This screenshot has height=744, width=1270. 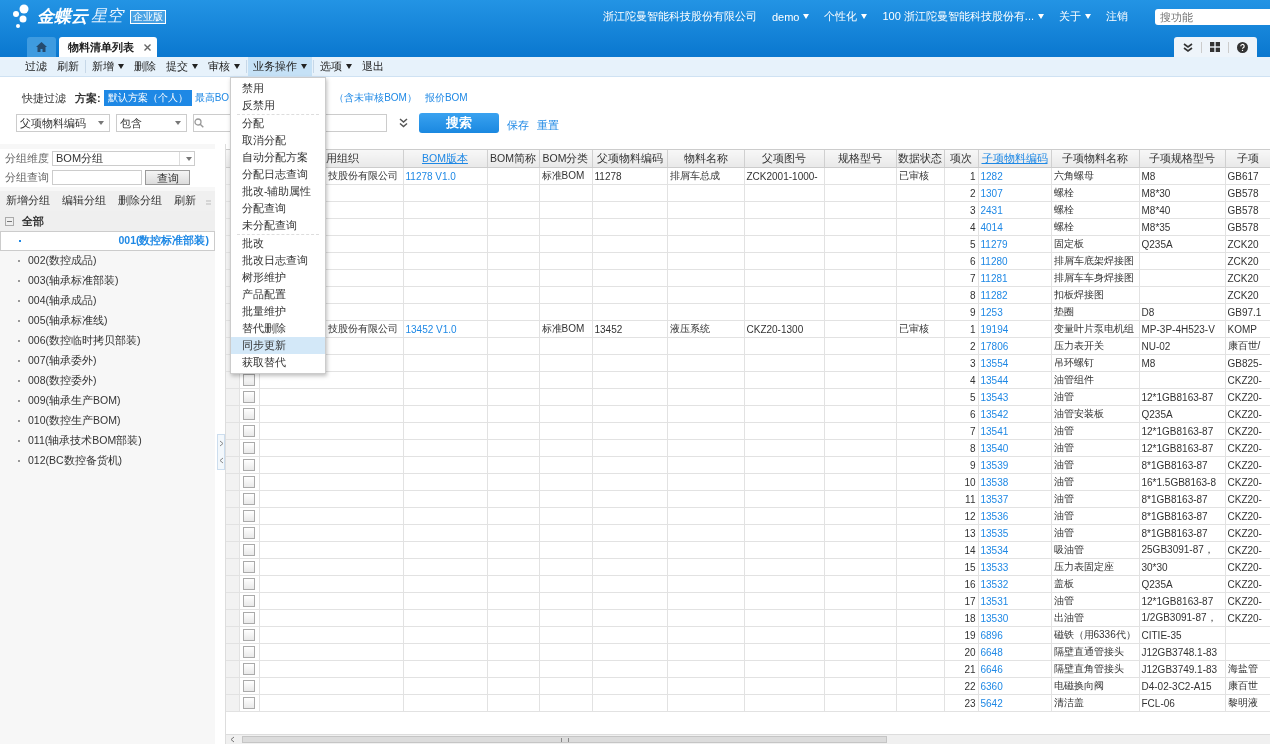 I want to click on brand-name: 金蝶云, so click(x=62, y=17).